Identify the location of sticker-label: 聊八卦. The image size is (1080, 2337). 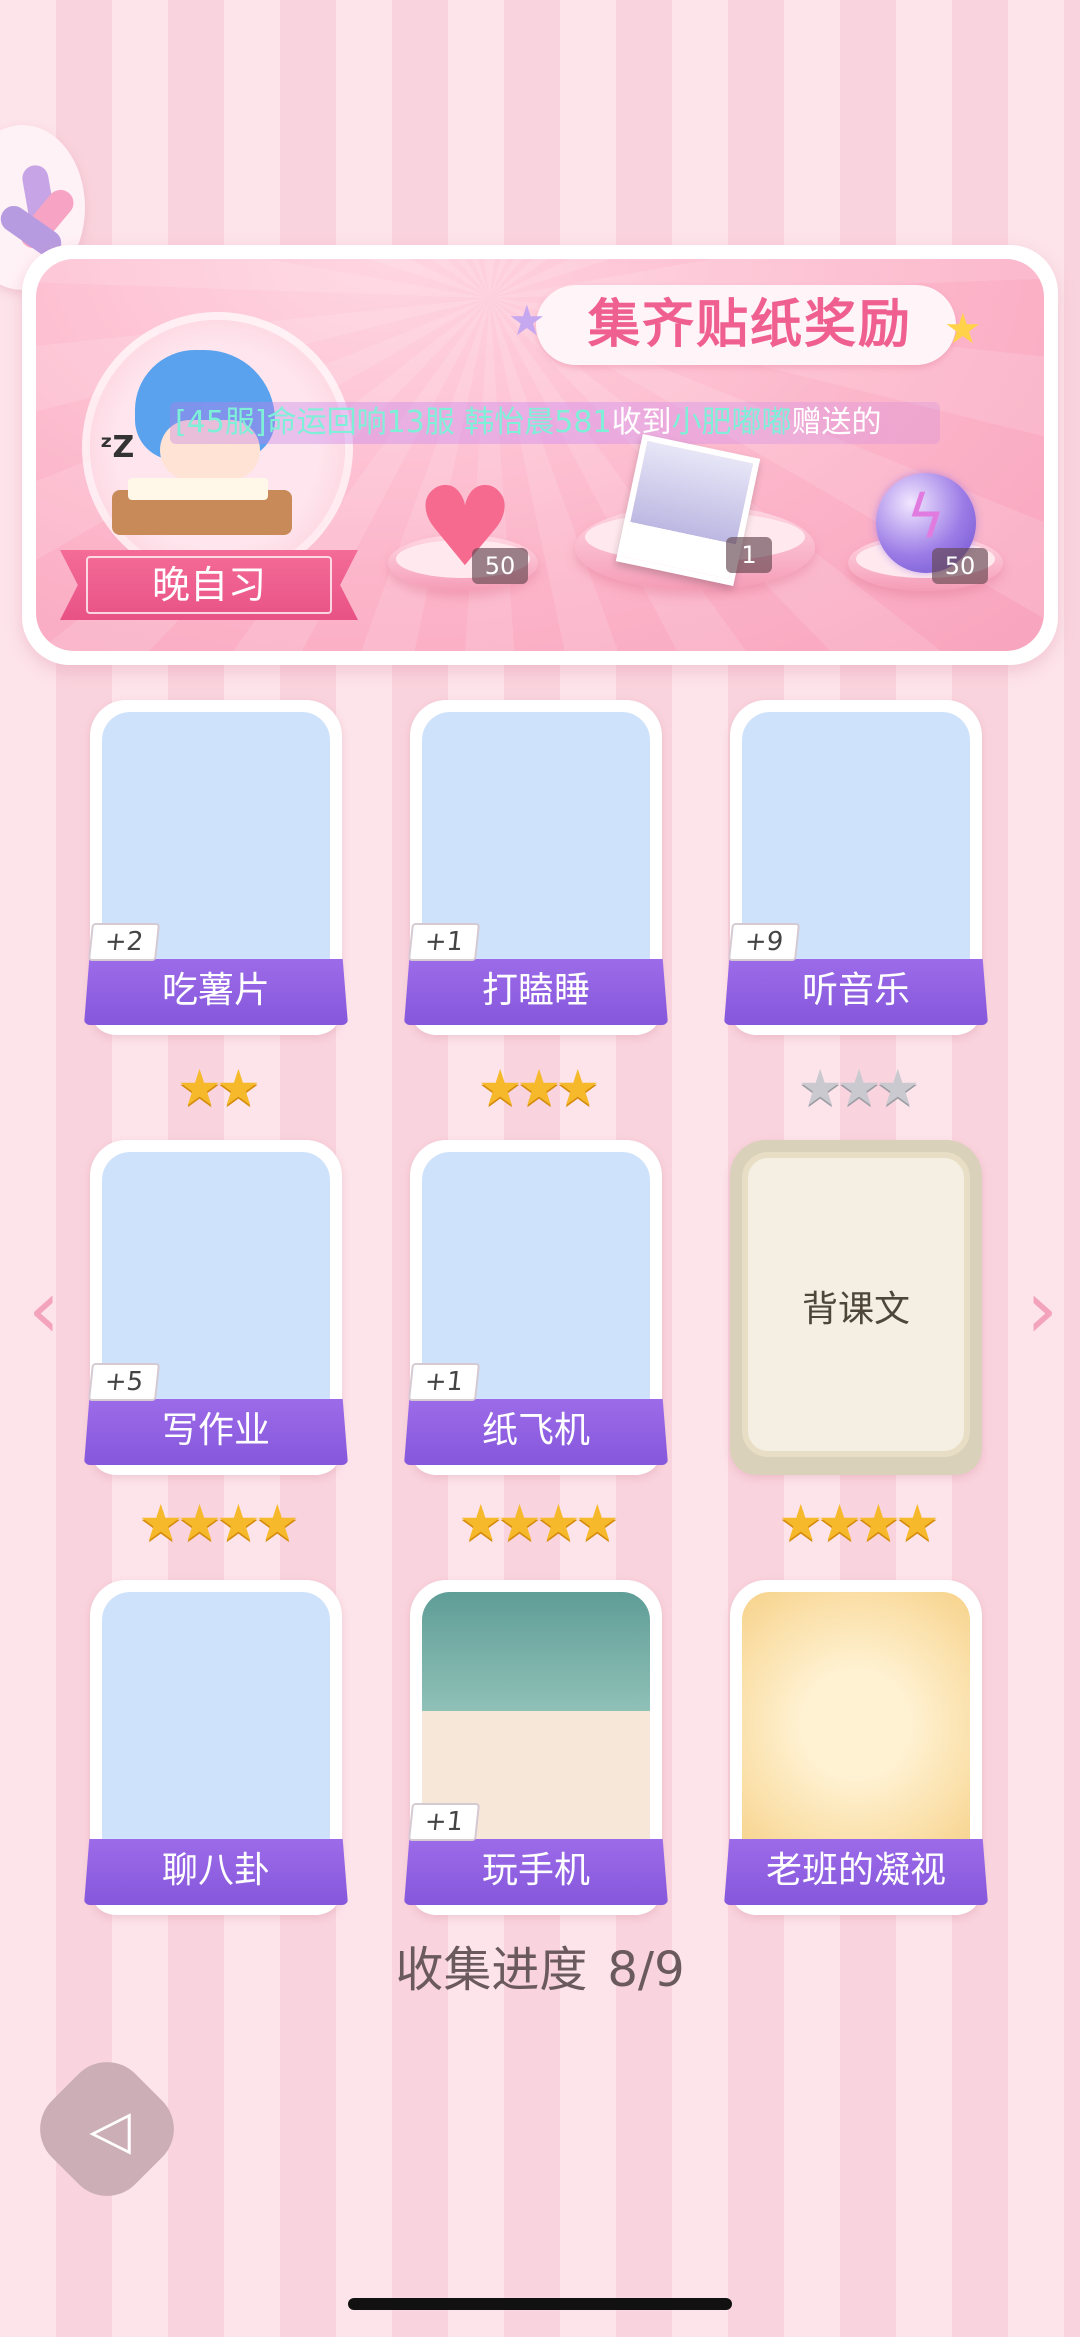
(216, 1872).